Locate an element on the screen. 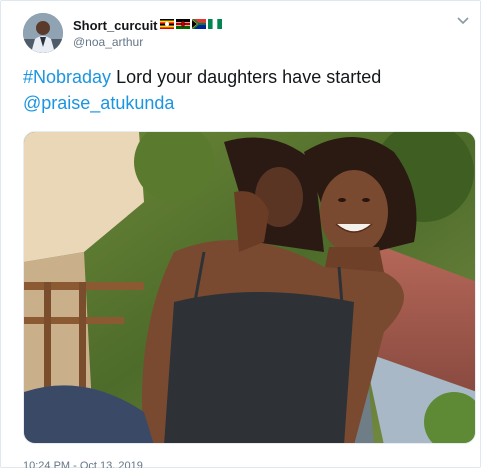 The width and height of the screenshot is (481, 468). kenya-flag-icon is located at coordinates (182, 25).